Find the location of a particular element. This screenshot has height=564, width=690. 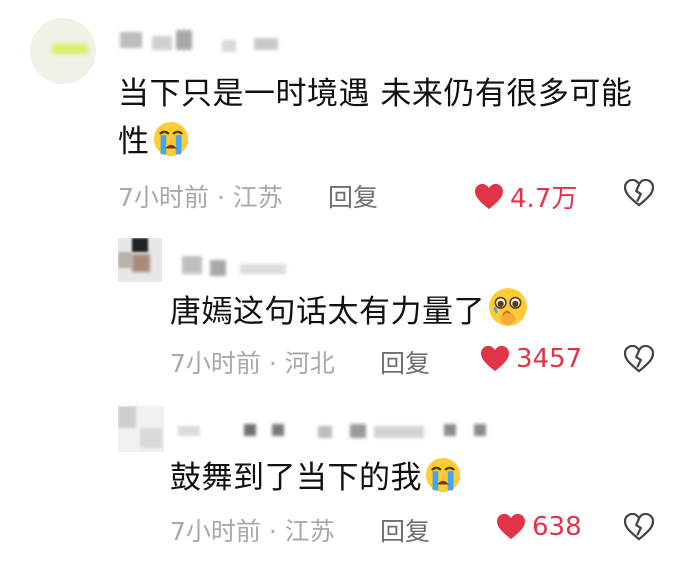

comment-text-line1: 当下只是一时境遇 未来仍有很多可能 is located at coordinates (375, 94).